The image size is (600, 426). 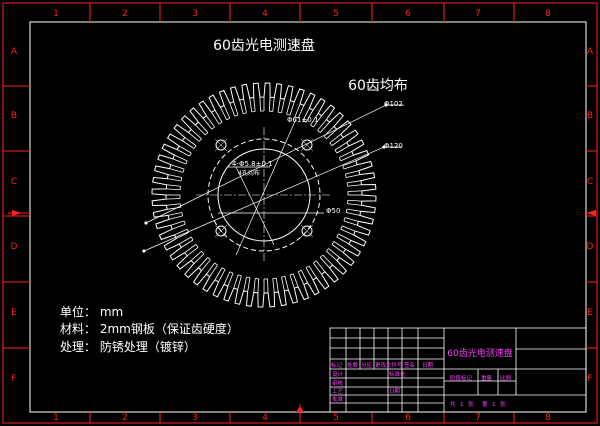 What do you see at coordinates (302, 120) in the screenshot?
I see `dim-bolt-circle: Φ61±0.1` at bounding box center [302, 120].